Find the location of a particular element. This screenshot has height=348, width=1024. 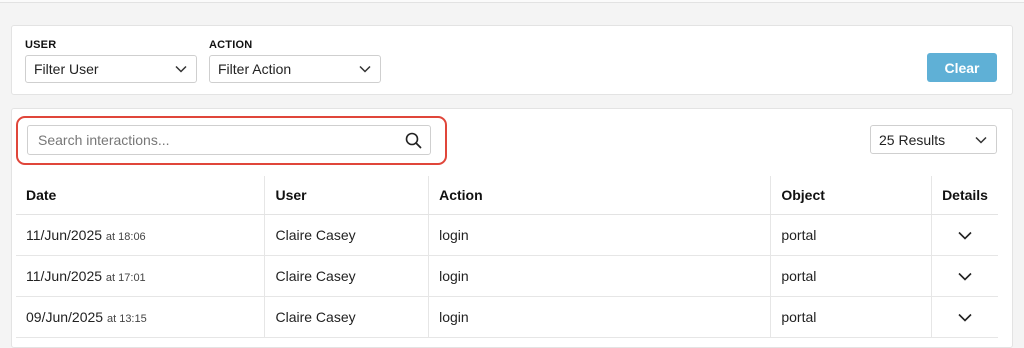

date-cell: 09/Jun/2025 at 13:15 is located at coordinates (140, 317).